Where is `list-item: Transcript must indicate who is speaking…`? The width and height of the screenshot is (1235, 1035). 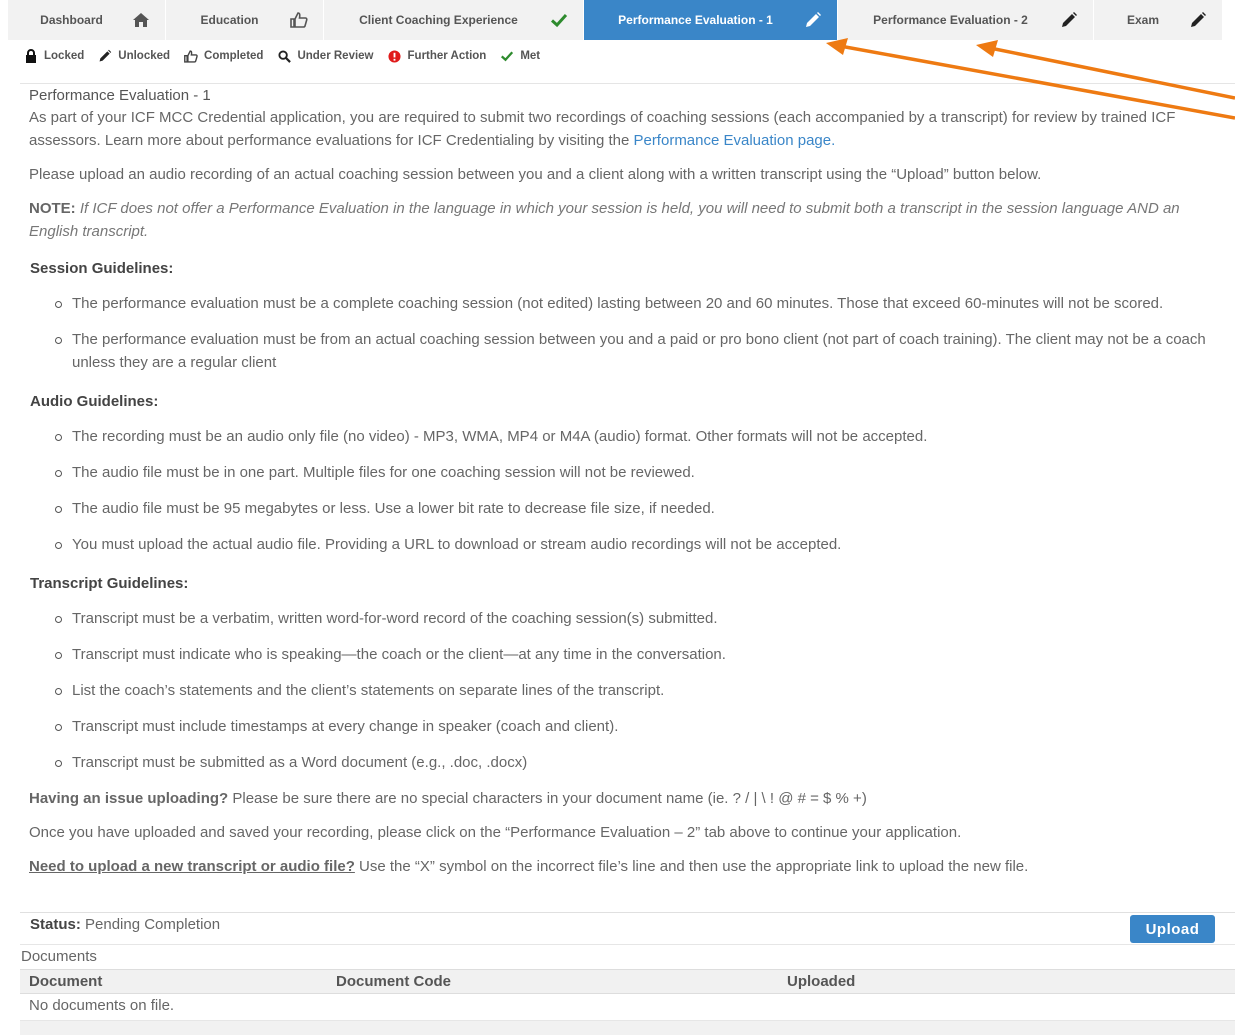 list-item: Transcript must indicate who is speaking… is located at coordinates (637, 654).